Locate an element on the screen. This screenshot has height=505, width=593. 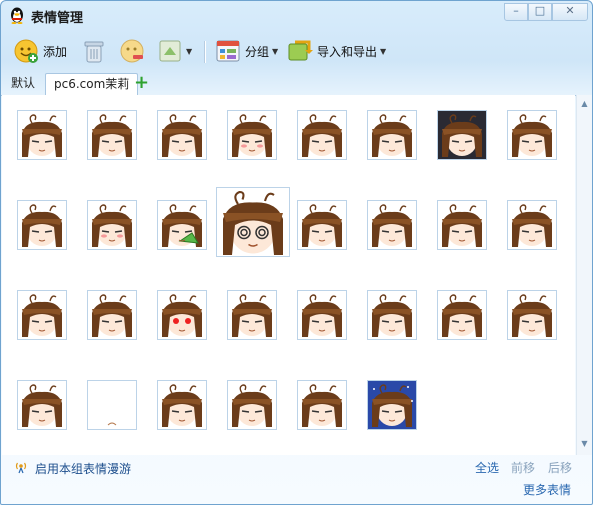
move-emoticon-icon is located at coordinates (170, 51).